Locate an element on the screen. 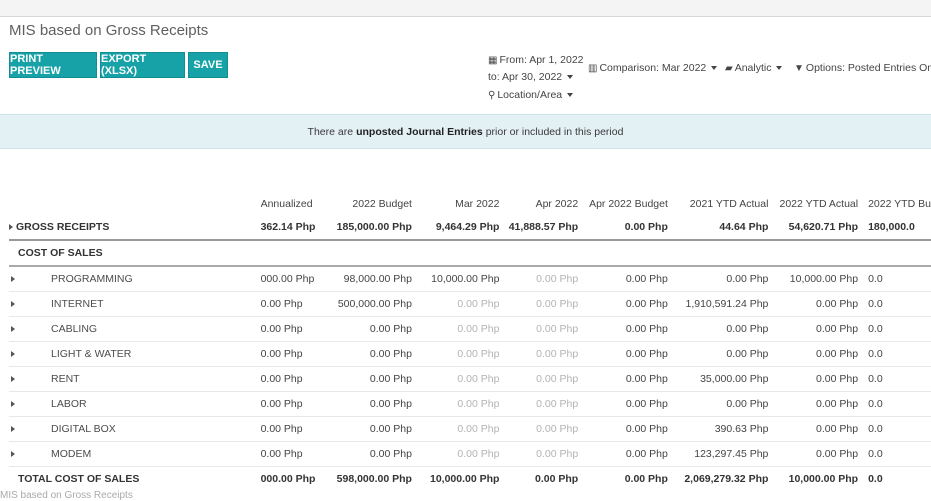  col-2022-ytd-actual: 2022 YTD Actual is located at coordinates (819, 204).